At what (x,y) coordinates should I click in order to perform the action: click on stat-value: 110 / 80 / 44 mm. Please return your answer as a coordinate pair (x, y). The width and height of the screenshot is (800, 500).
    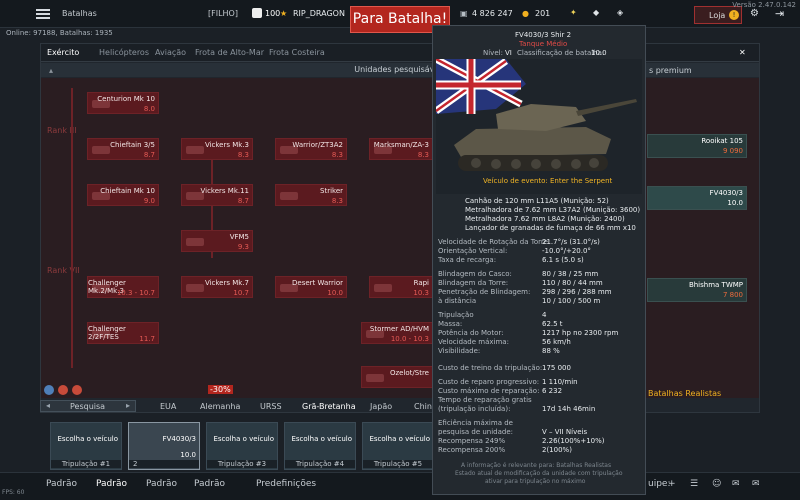
    Looking at the image, I should click on (572, 283).